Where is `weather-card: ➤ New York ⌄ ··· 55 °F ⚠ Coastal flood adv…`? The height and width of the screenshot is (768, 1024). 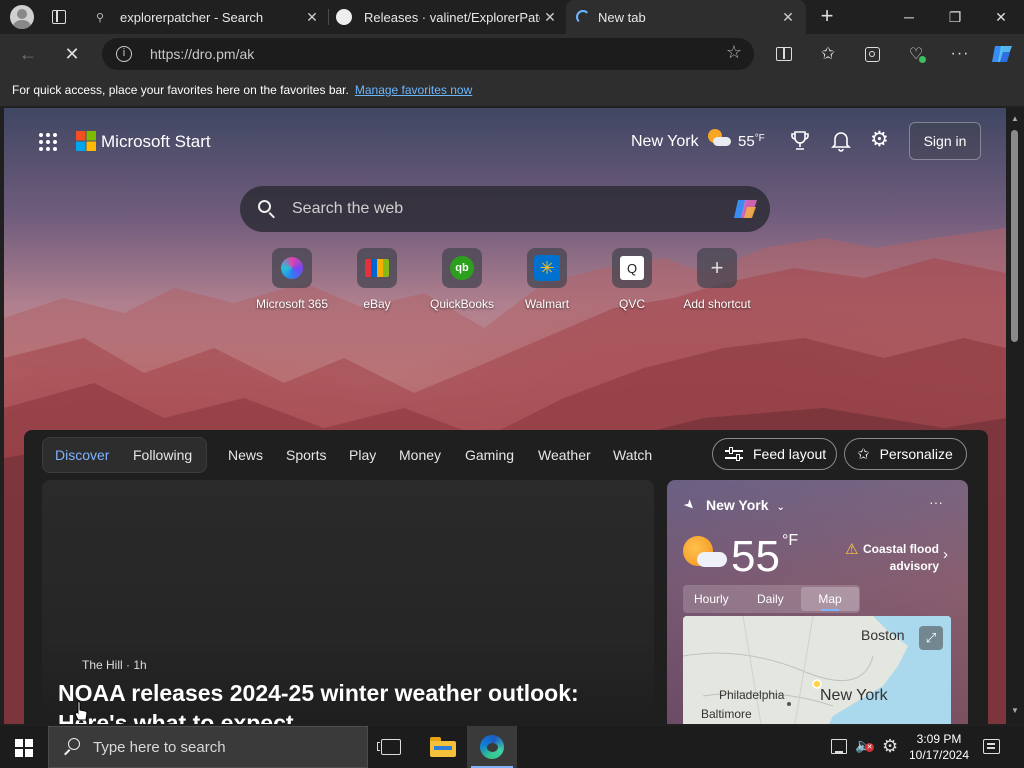 weather-card: ➤ New York ⌄ ··· 55 °F ⚠ Coastal flood adv… is located at coordinates (817, 602).